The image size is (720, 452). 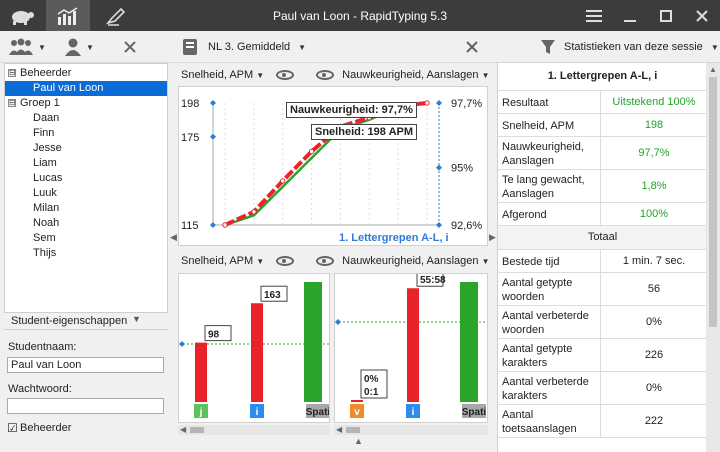 What do you see at coordinates (326, 164) in the screenshot?
I see `series-line-accuracy` at bounding box center [326, 164].